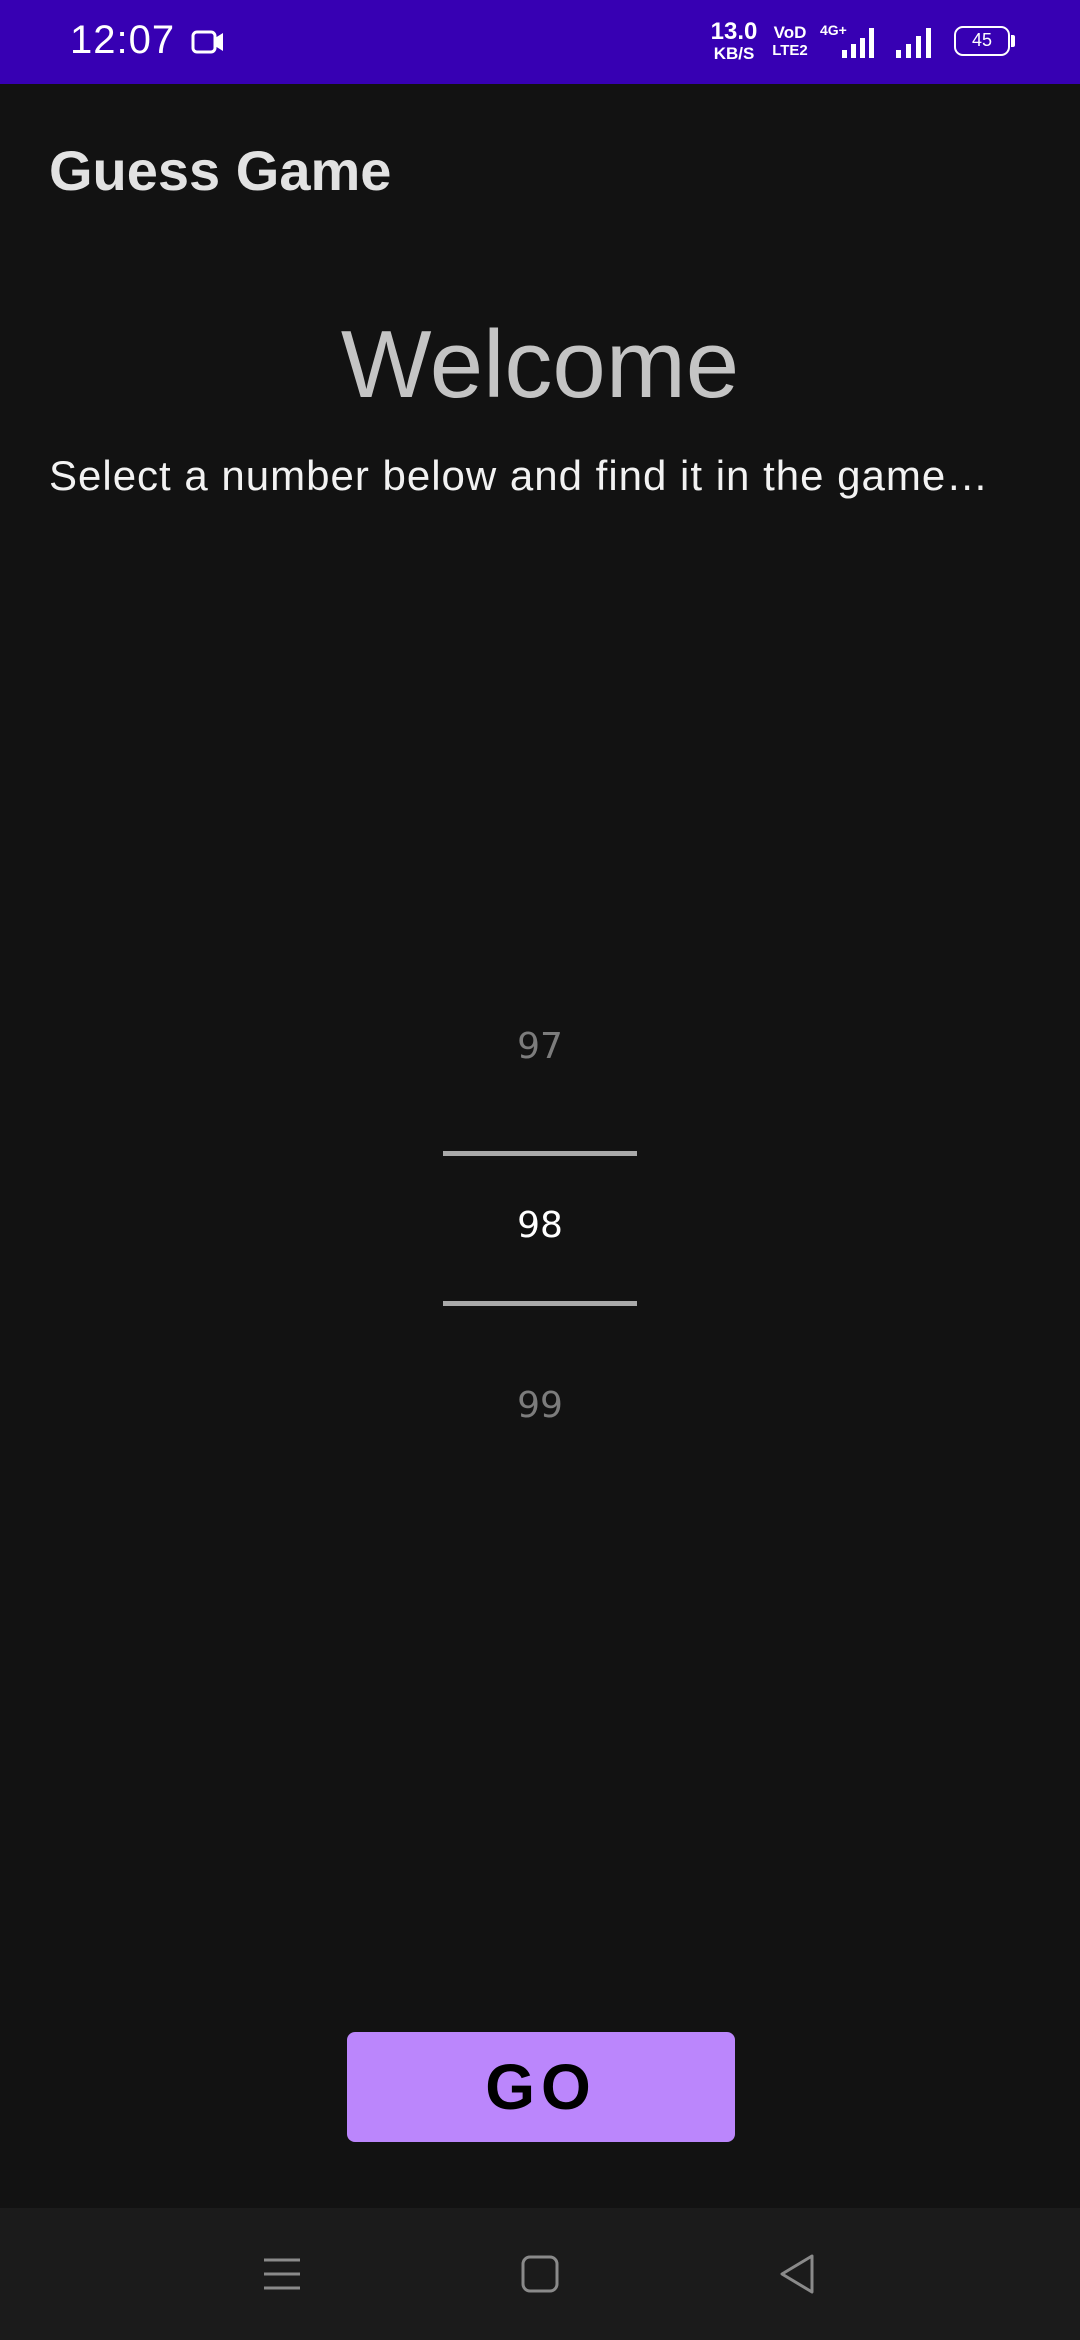  I want to click on network-speed: 13.0 KB/S, so click(734, 40).